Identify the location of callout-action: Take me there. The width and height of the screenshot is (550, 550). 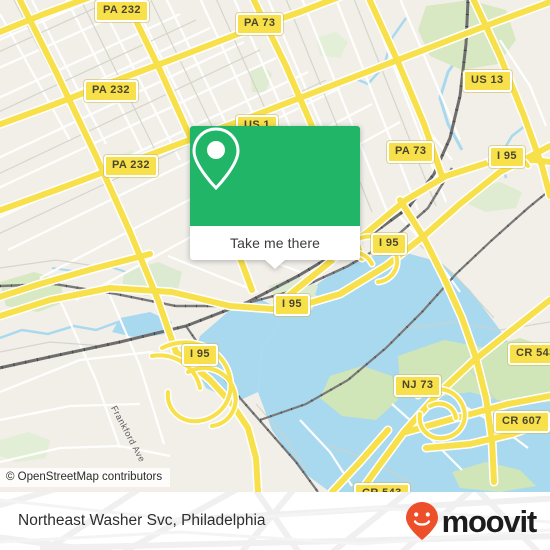
(275, 247).